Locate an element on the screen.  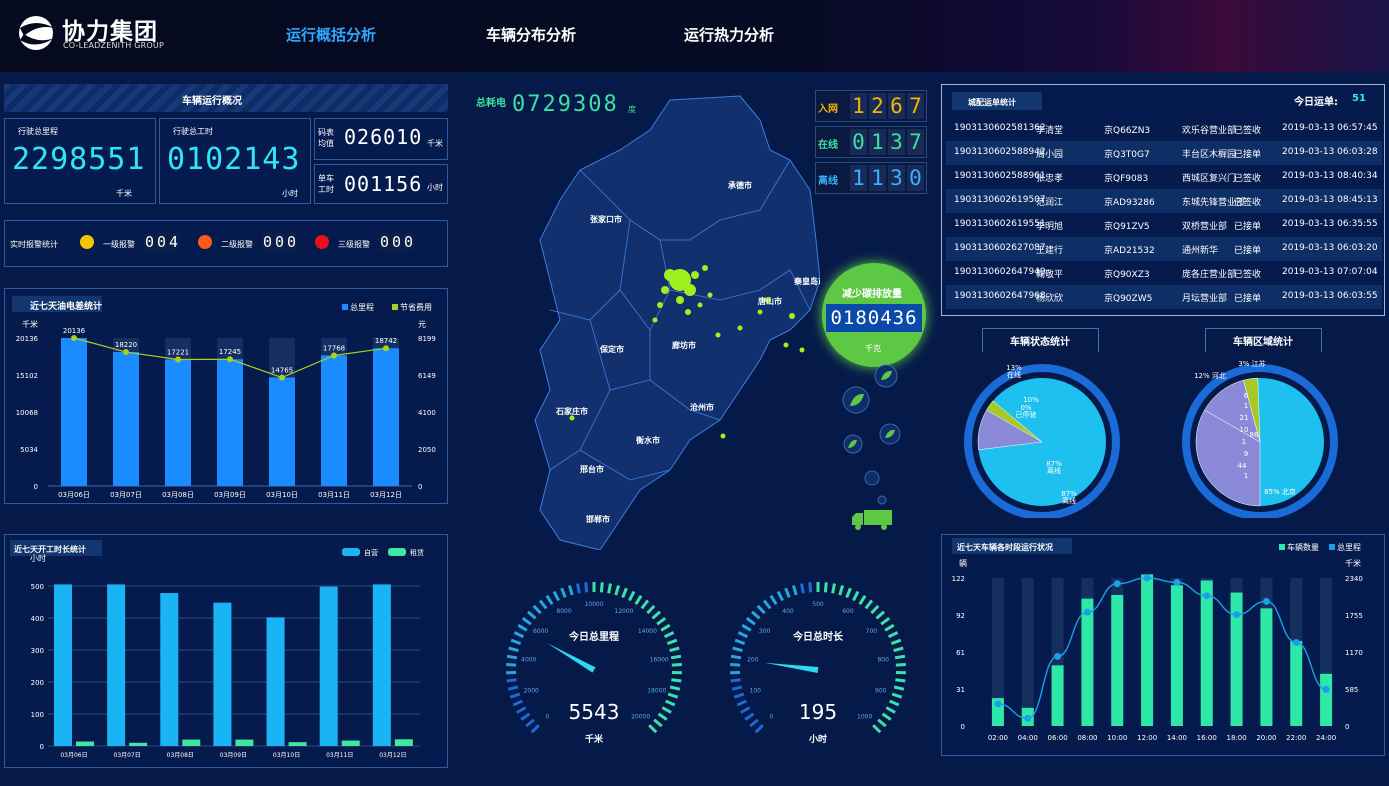
alarm-label: 三级报警 is located at coordinates (354, 244).